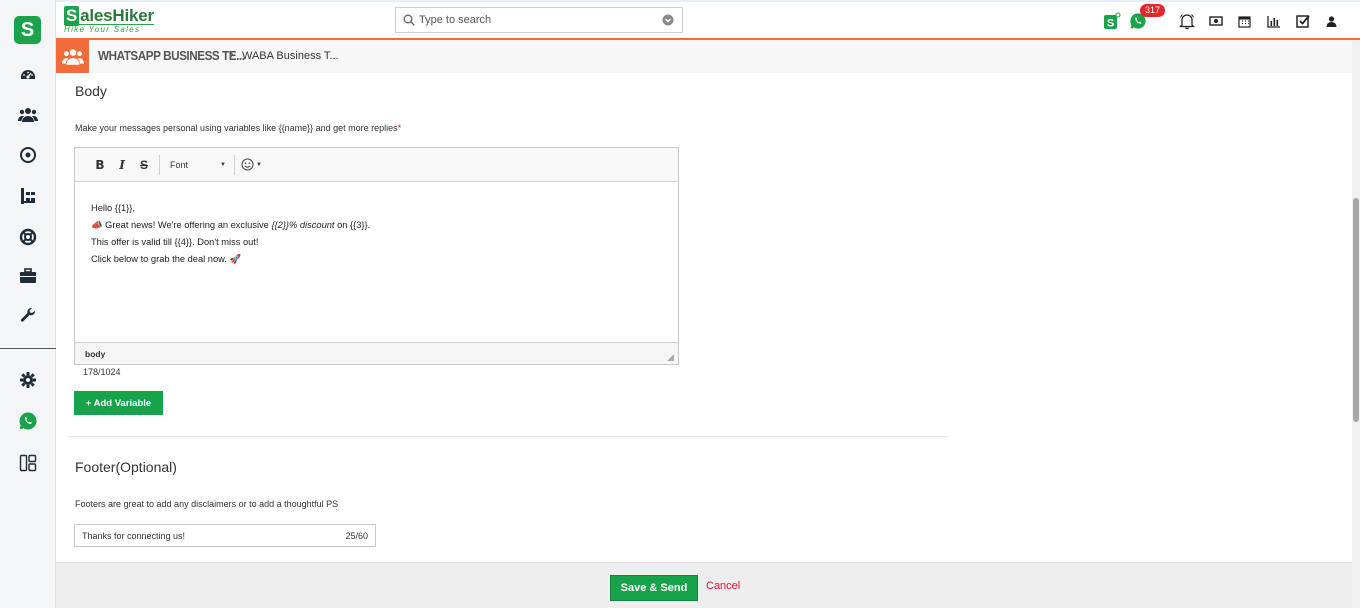 This screenshot has width=1360, height=608. I want to click on required-mark: *, so click(399, 128).